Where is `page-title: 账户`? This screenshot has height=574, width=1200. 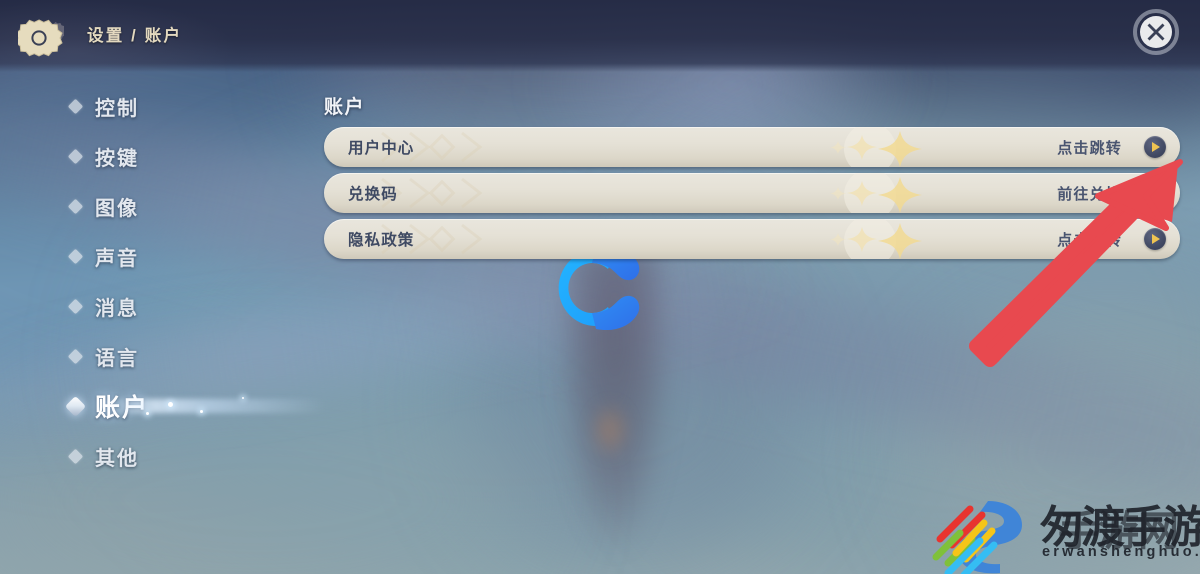
page-title: 账户 is located at coordinates (345, 107).